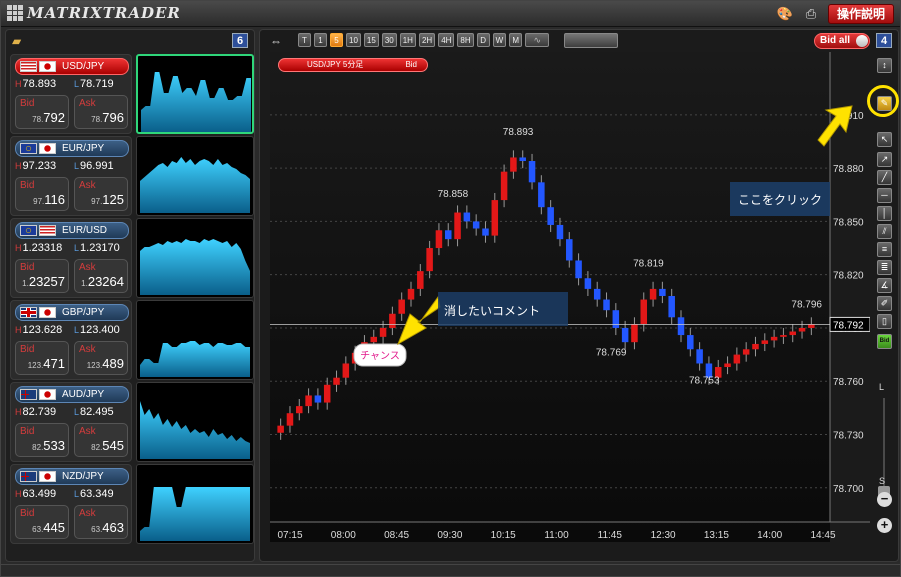  Describe the element at coordinates (353, 65) in the screenshot. I see `chart-pair-tag: USD/JPY 5分足 Bid` at that location.